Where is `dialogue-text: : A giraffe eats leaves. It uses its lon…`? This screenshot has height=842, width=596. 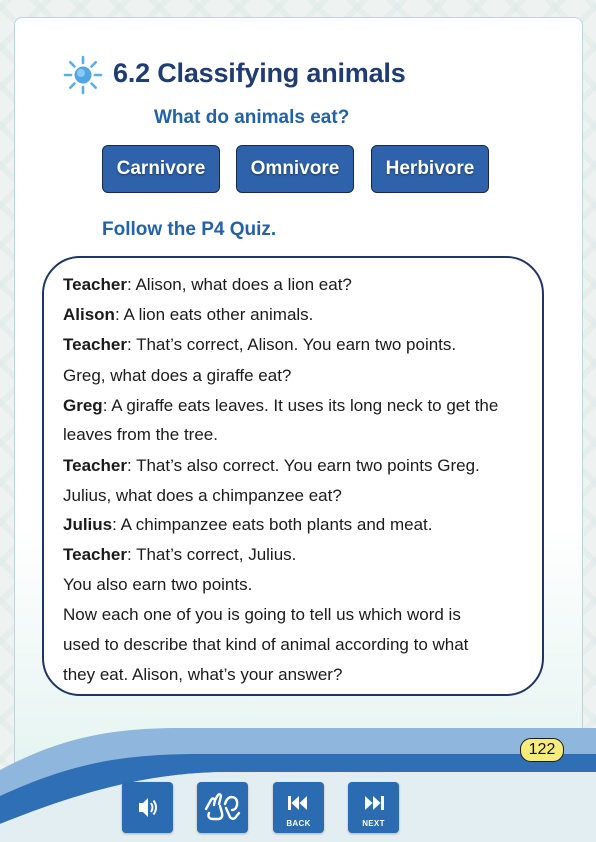
dialogue-text: : A giraffe eats leaves. It uses its lon… is located at coordinates (300, 405).